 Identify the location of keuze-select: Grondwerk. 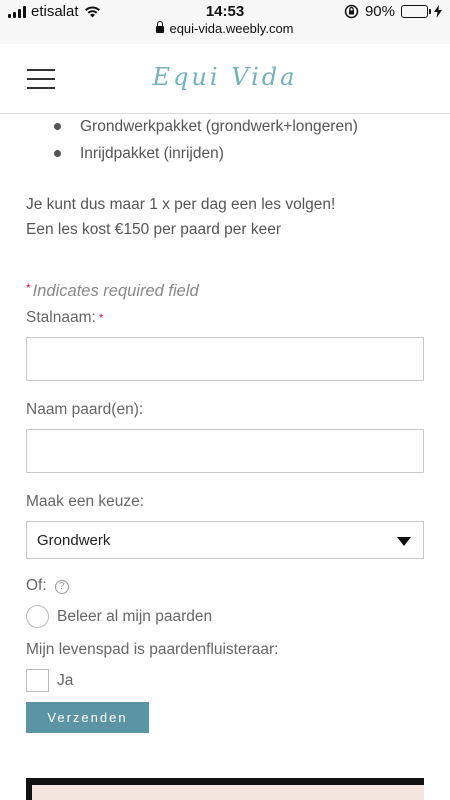
(225, 540).